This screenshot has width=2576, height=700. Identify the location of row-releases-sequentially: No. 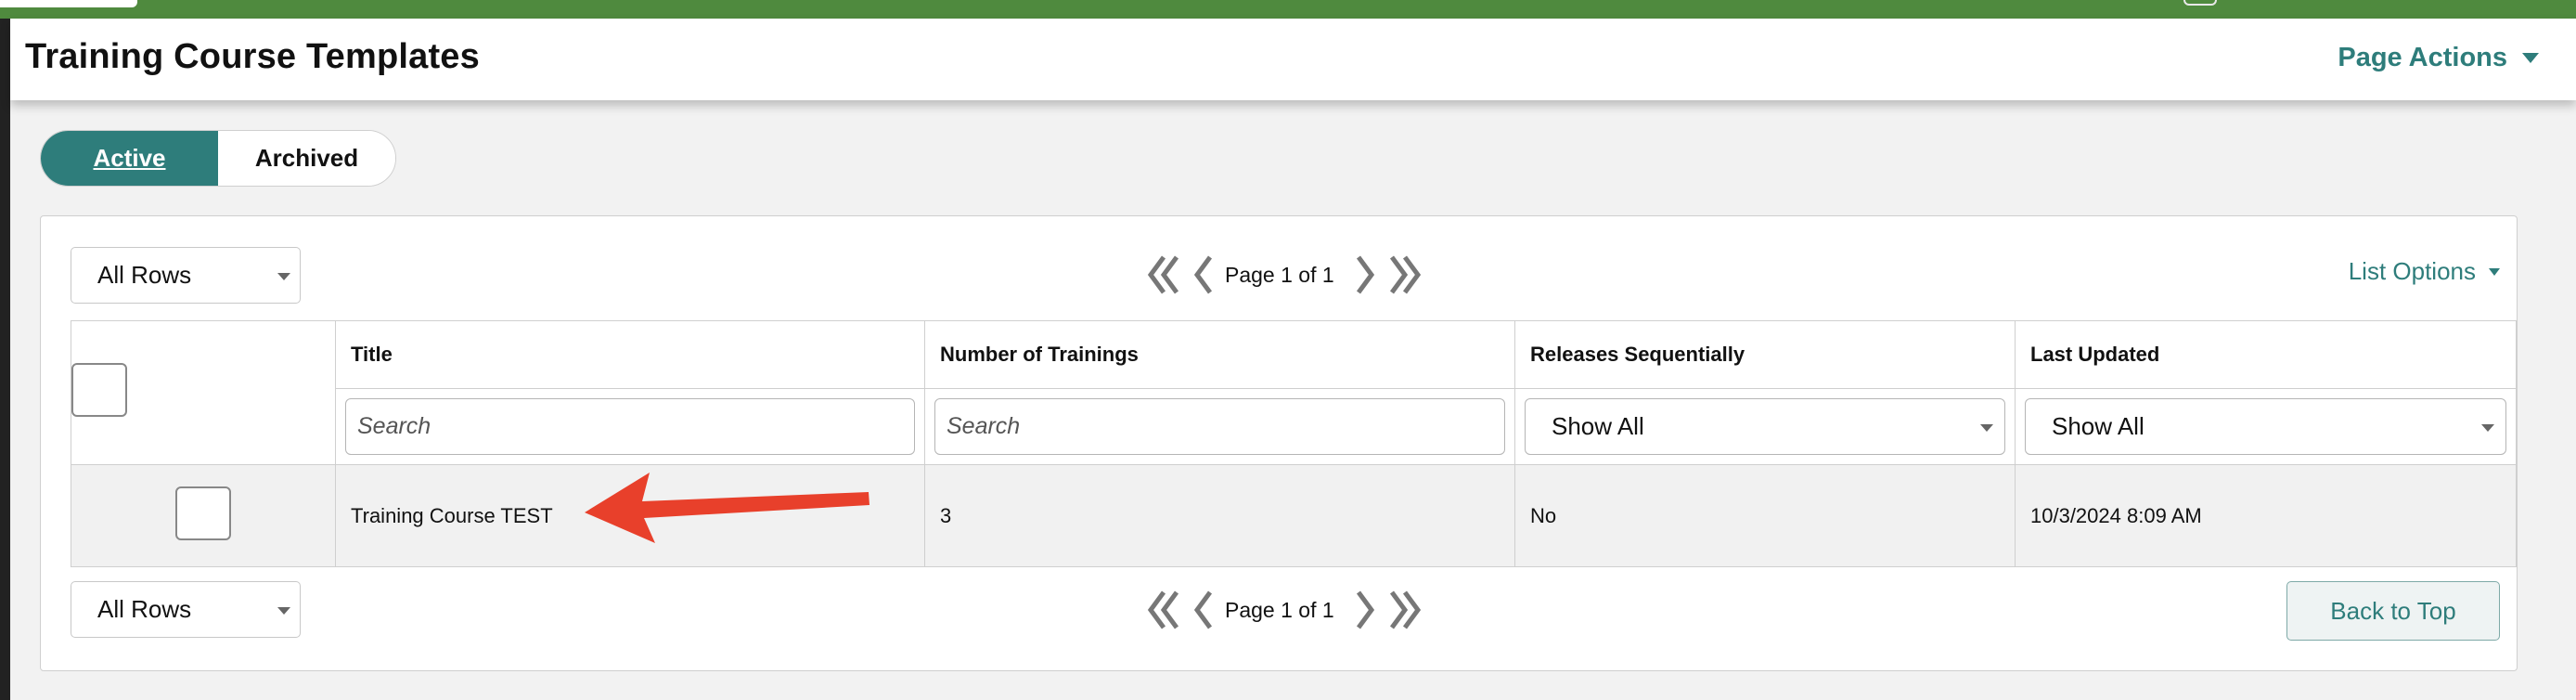
(1765, 515).